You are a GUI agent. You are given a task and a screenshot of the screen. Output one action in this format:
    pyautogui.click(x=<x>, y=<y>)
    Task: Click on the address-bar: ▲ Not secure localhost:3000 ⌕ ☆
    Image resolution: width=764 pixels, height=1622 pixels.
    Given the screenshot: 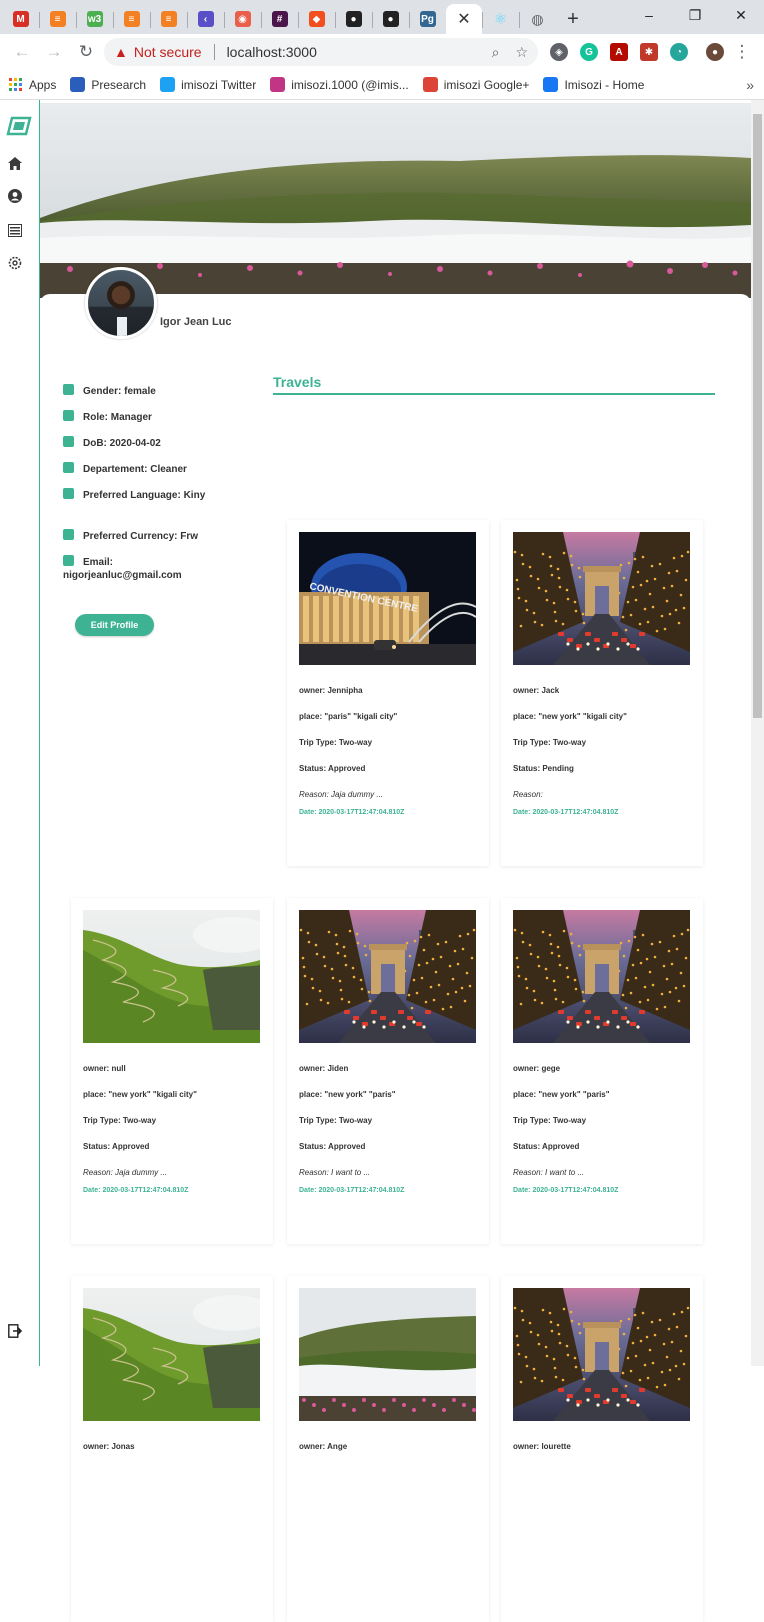 What is the action you would take?
    pyautogui.click(x=321, y=52)
    